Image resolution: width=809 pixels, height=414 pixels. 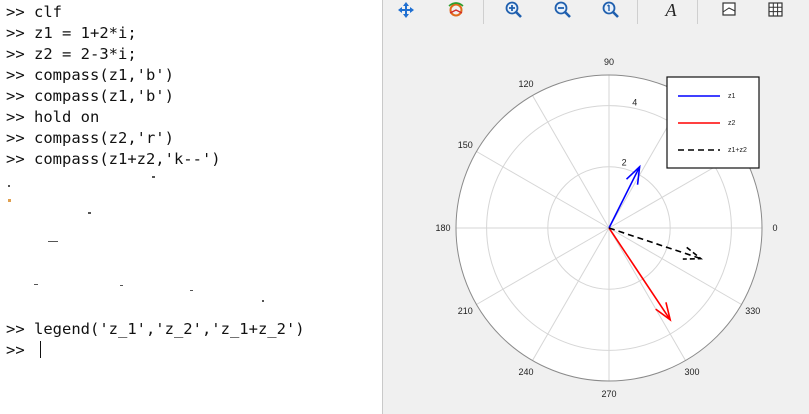 What do you see at coordinates (90, 138) in the screenshot?
I see `console-line: >> compass(z2,'r')` at bounding box center [90, 138].